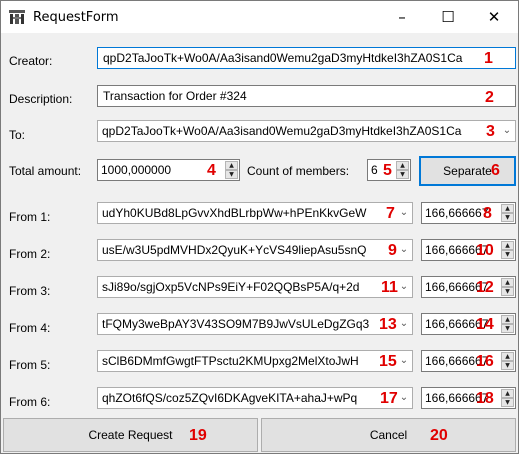 The width and height of the screenshot is (519, 454). Describe the element at coordinates (439, 435) in the screenshot. I see `cancel-badge: 20` at that location.